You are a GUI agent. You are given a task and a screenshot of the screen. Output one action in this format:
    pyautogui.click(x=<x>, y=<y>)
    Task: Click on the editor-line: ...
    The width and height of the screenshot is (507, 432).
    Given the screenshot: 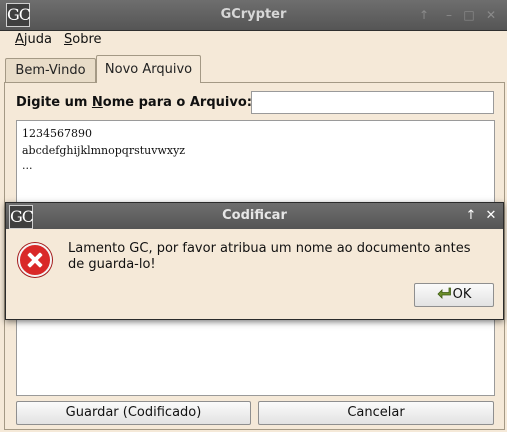 What is the action you would take?
    pyautogui.click(x=27, y=165)
    